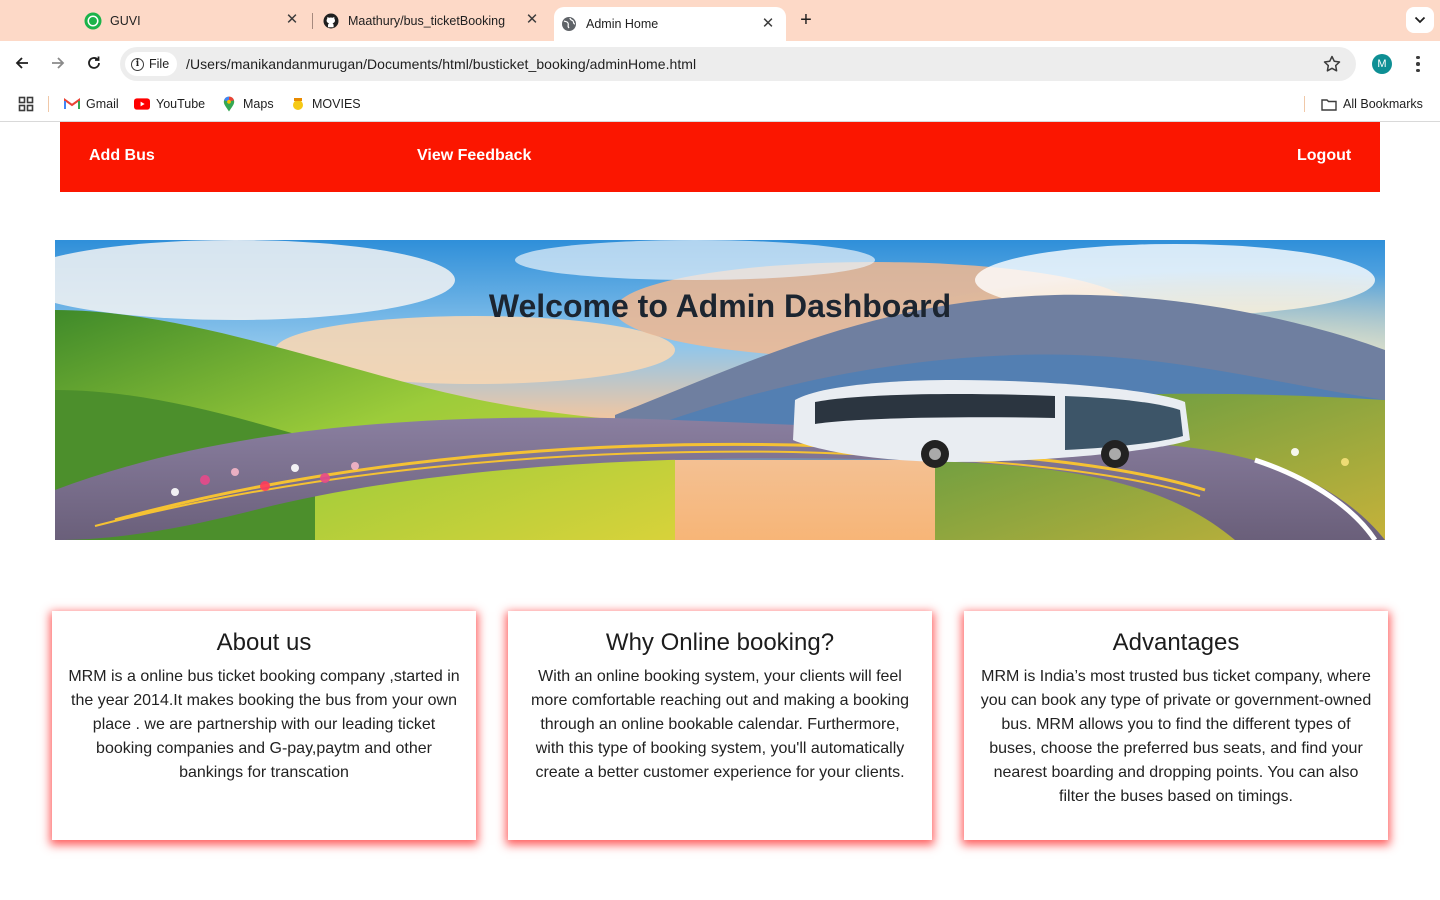  I want to click on bookmark-movies: MOVIES, so click(325, 104).